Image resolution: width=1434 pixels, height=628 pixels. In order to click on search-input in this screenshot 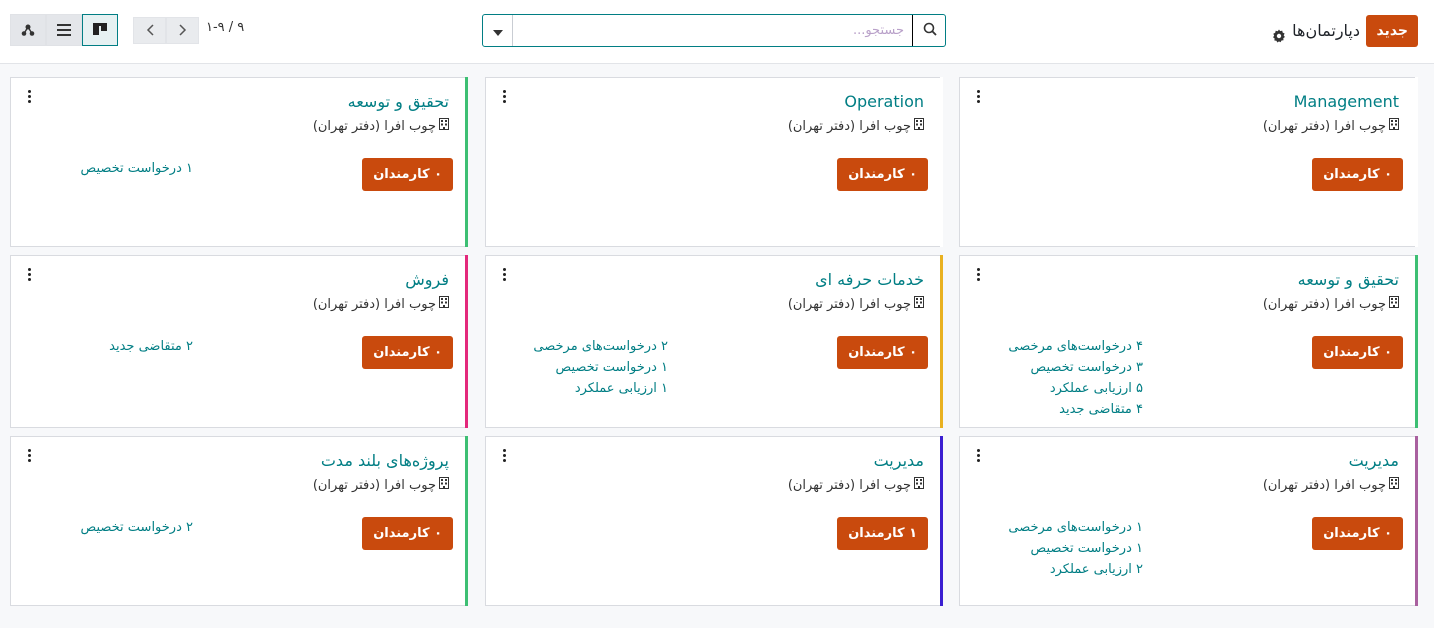, I will do `click(713, 30)`.